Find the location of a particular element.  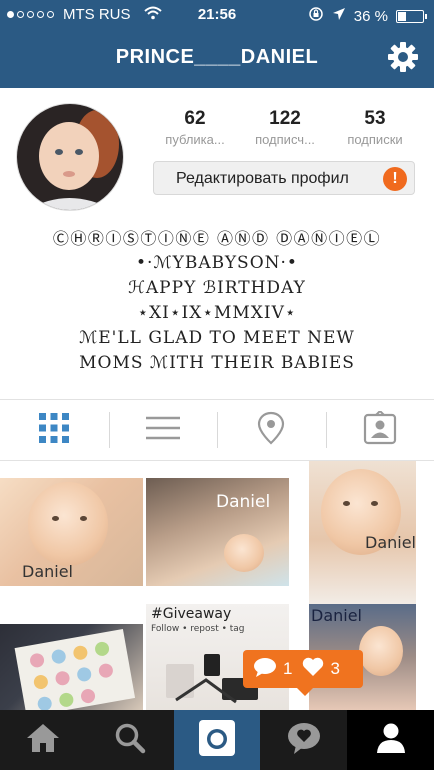

battery-icon is located at coordinates (411, 16).